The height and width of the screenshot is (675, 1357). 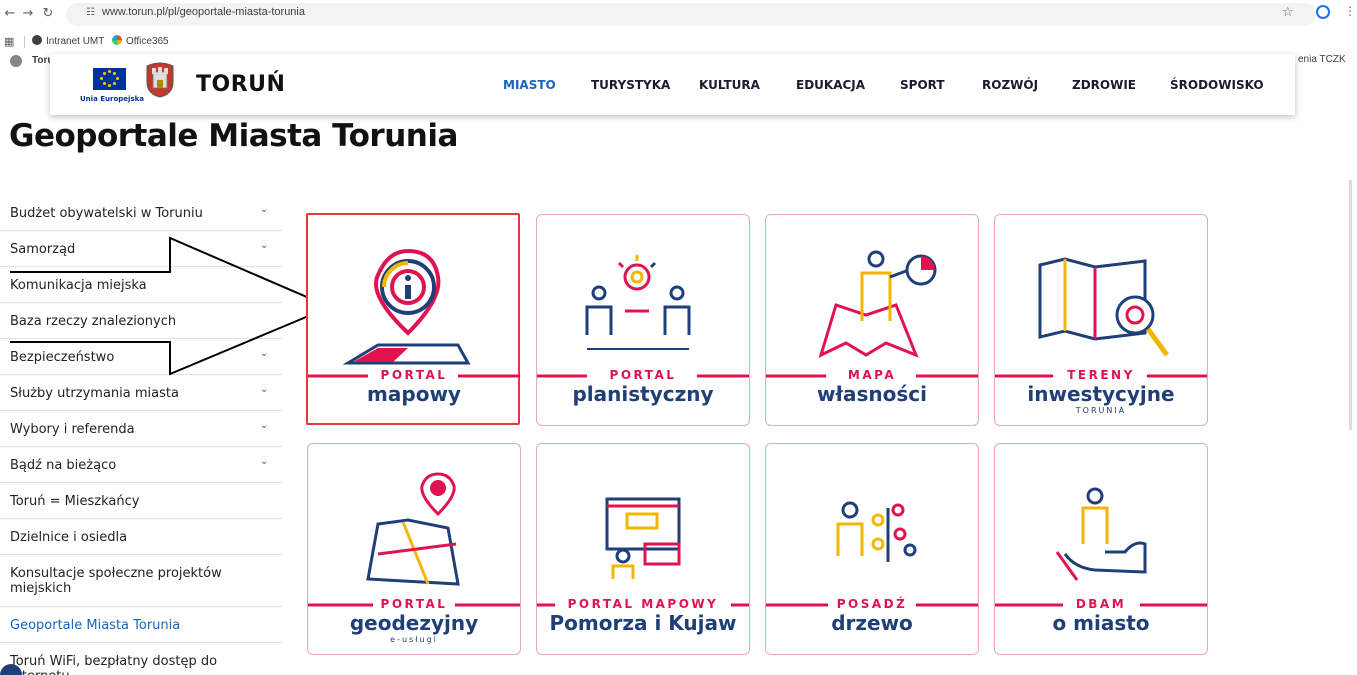 What do you see at coordinates (414, 639) in the screenshot?
I see `tile-sub-label: e-usługi` at bounding box center [414, 639].